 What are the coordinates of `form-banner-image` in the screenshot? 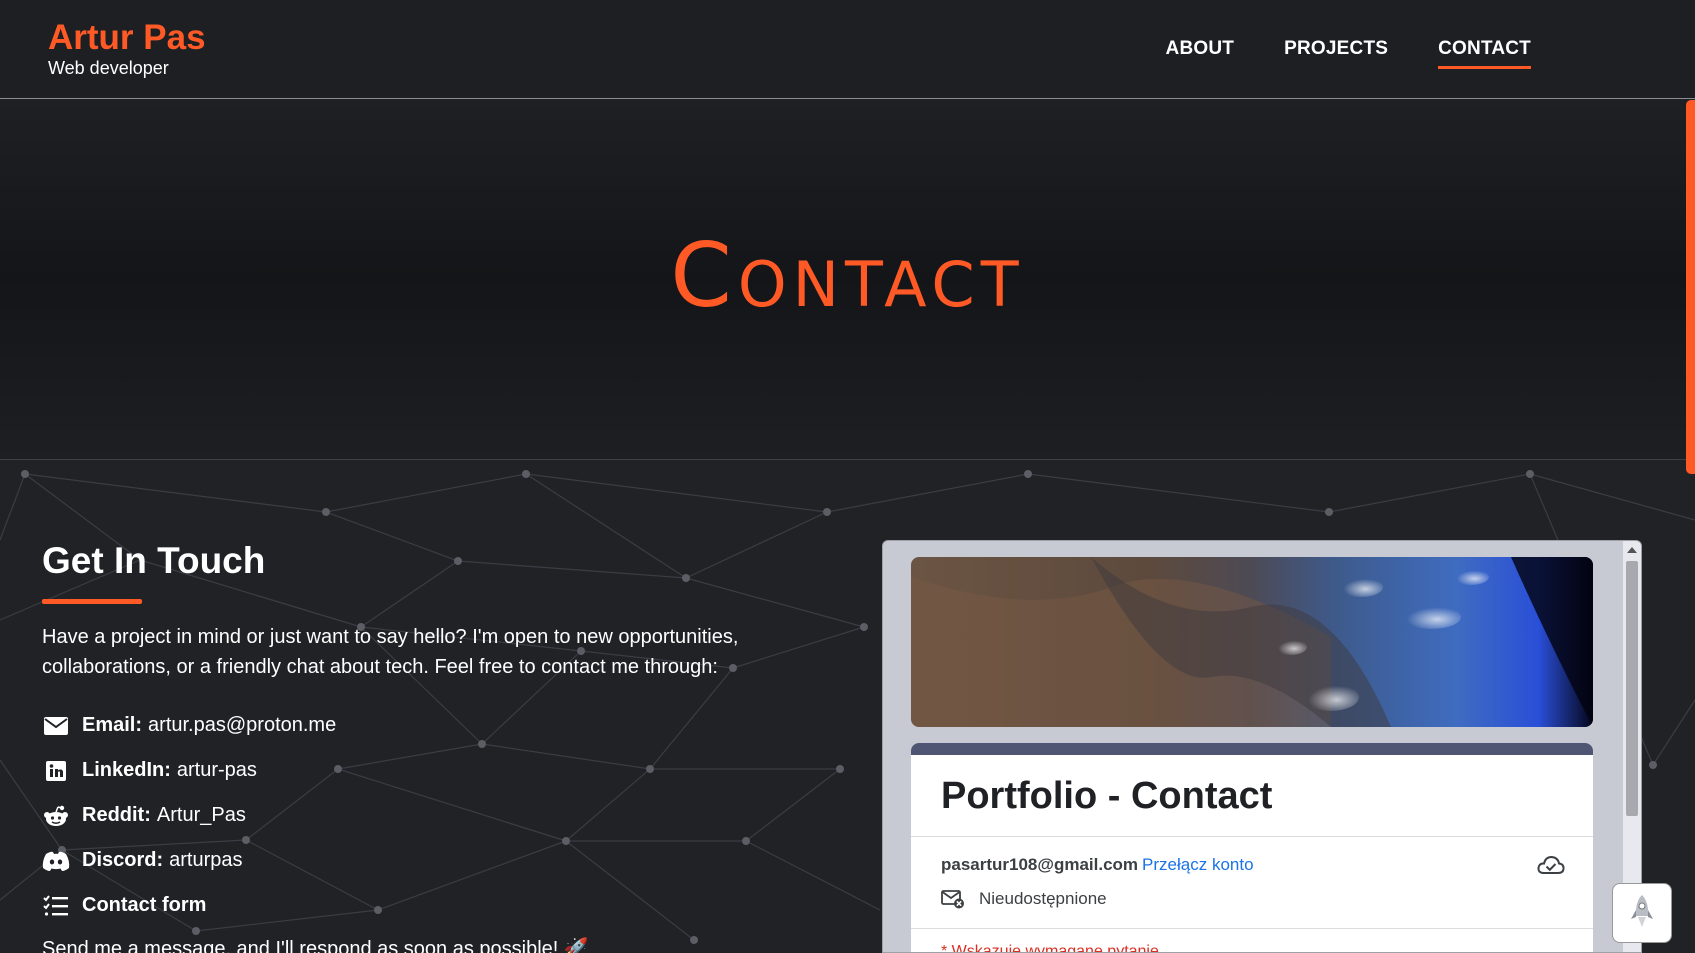 It's located at (1252, 642).